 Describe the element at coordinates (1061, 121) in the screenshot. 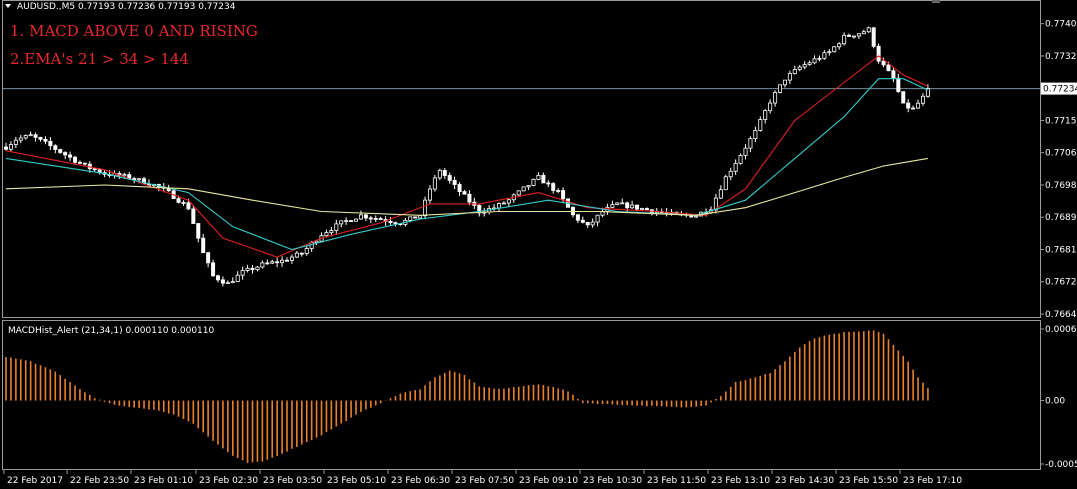

I see `y-tick-label: 0.77150` at that location.